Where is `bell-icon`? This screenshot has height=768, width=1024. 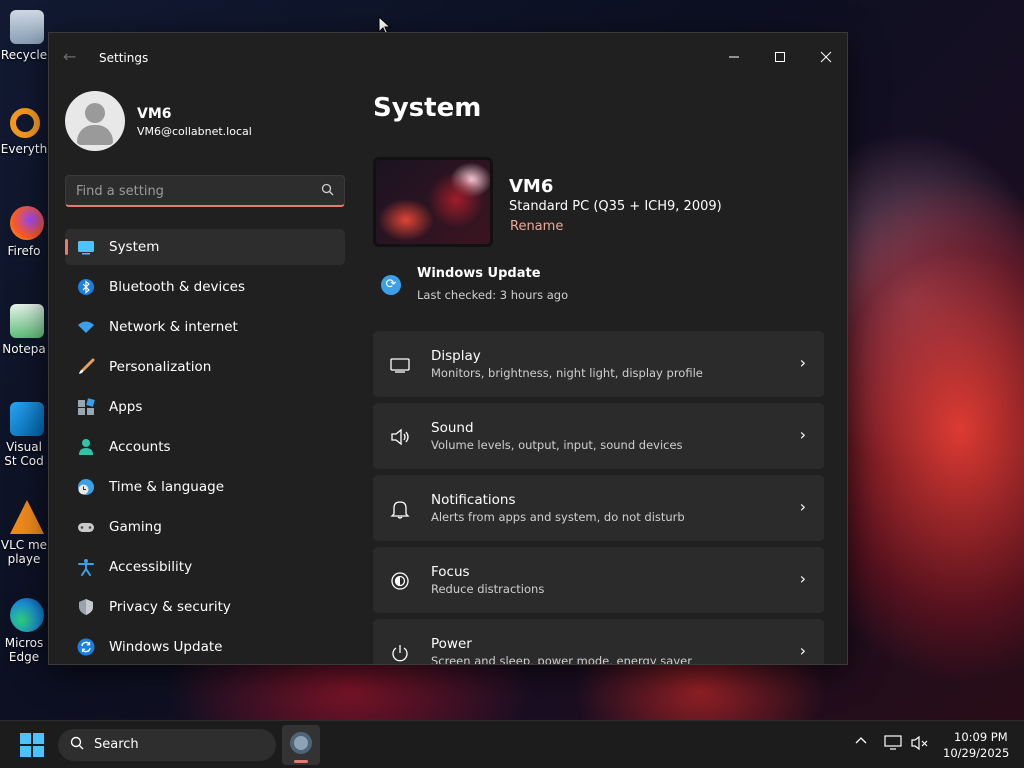 bell-icon is located at coordinates (400, 510).